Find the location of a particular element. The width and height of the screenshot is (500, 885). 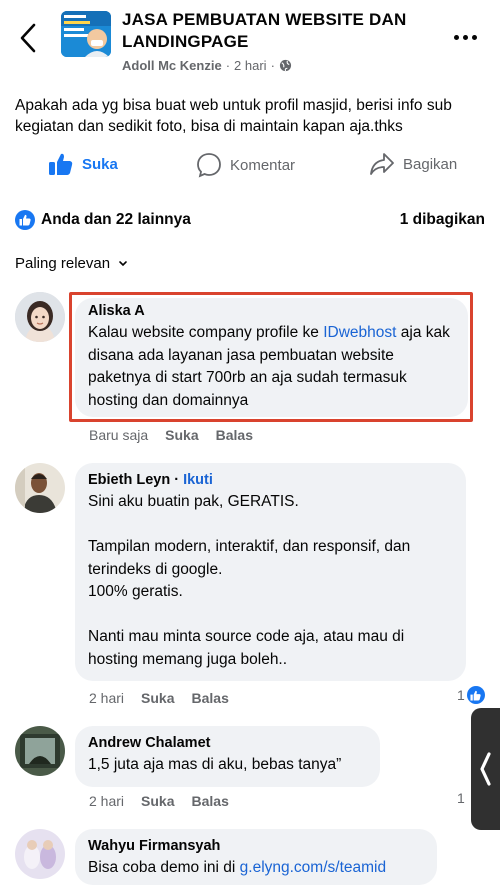

post-time: 2 hari is located at coordinates (250, 65).